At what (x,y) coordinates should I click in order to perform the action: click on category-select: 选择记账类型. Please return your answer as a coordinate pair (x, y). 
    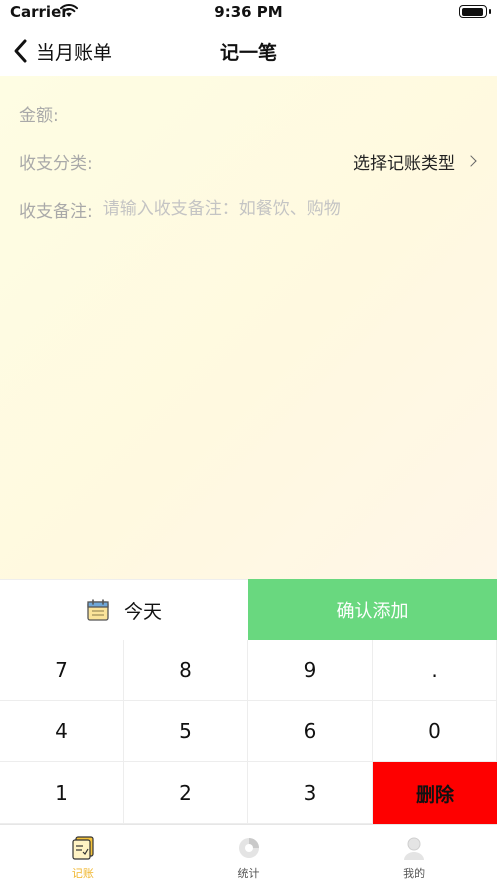
    Looking at the image, I should click on (415, 161).